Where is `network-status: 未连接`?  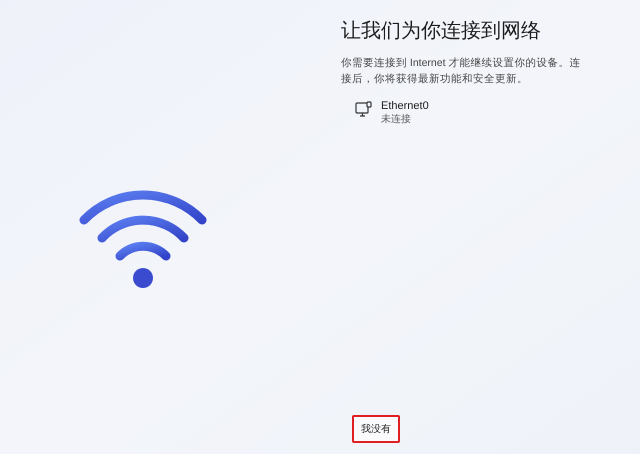
network-status: 未连接 is located at coordinates (396, 120).